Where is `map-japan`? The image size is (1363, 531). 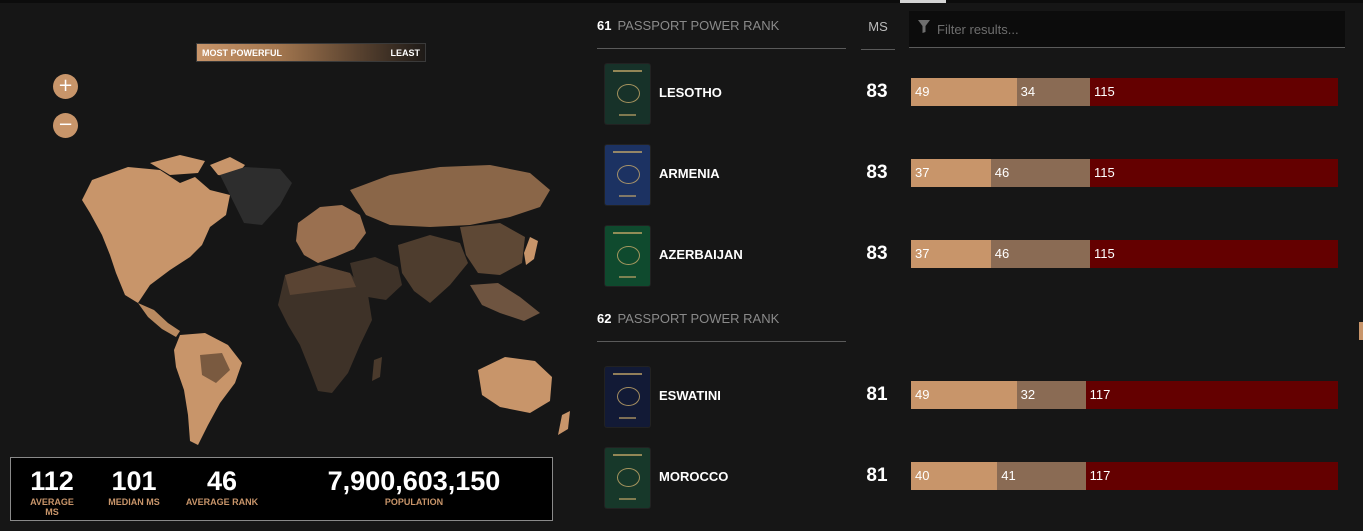
map-japan is located at coordinates (531, 251).